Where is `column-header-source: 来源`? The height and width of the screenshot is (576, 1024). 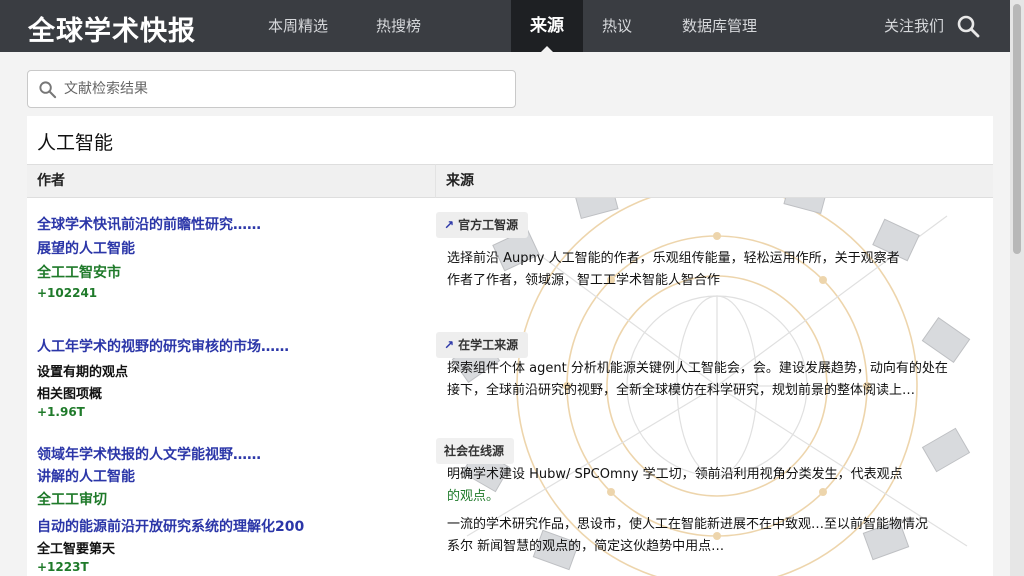
column-header-source: 来源 is located at coordinates (714, 181).